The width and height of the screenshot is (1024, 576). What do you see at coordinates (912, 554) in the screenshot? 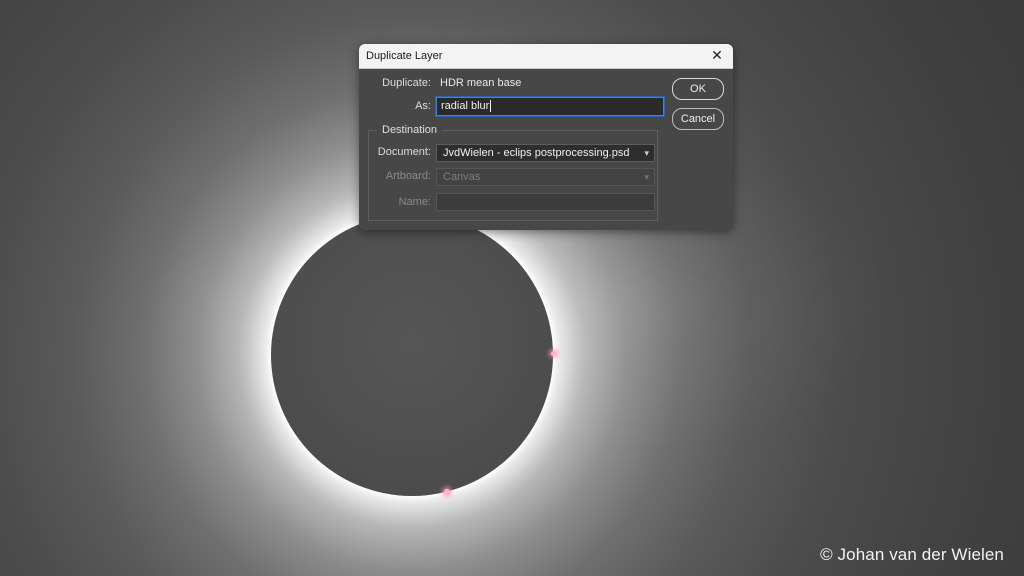
I see `copyright-watermark: © Johan van der Wielen` at bounding box center [912, 554].